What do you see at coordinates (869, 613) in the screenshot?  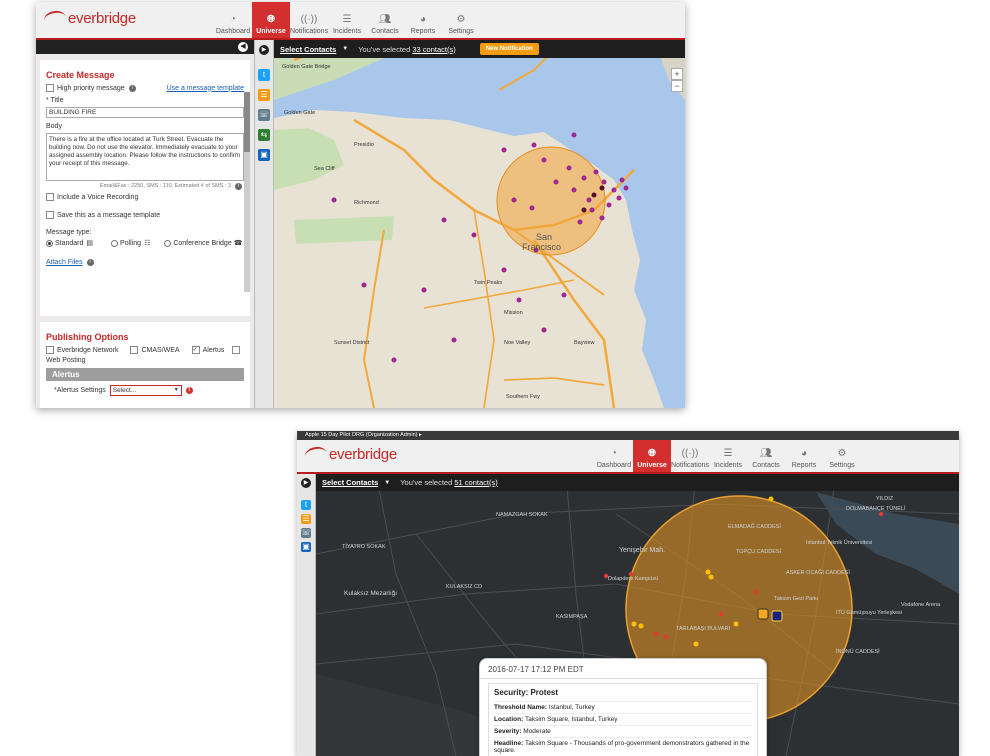 I see `map-label: İTÜ Gümüşsuyu Yerleşkesi` at bounding box center [869, 613].